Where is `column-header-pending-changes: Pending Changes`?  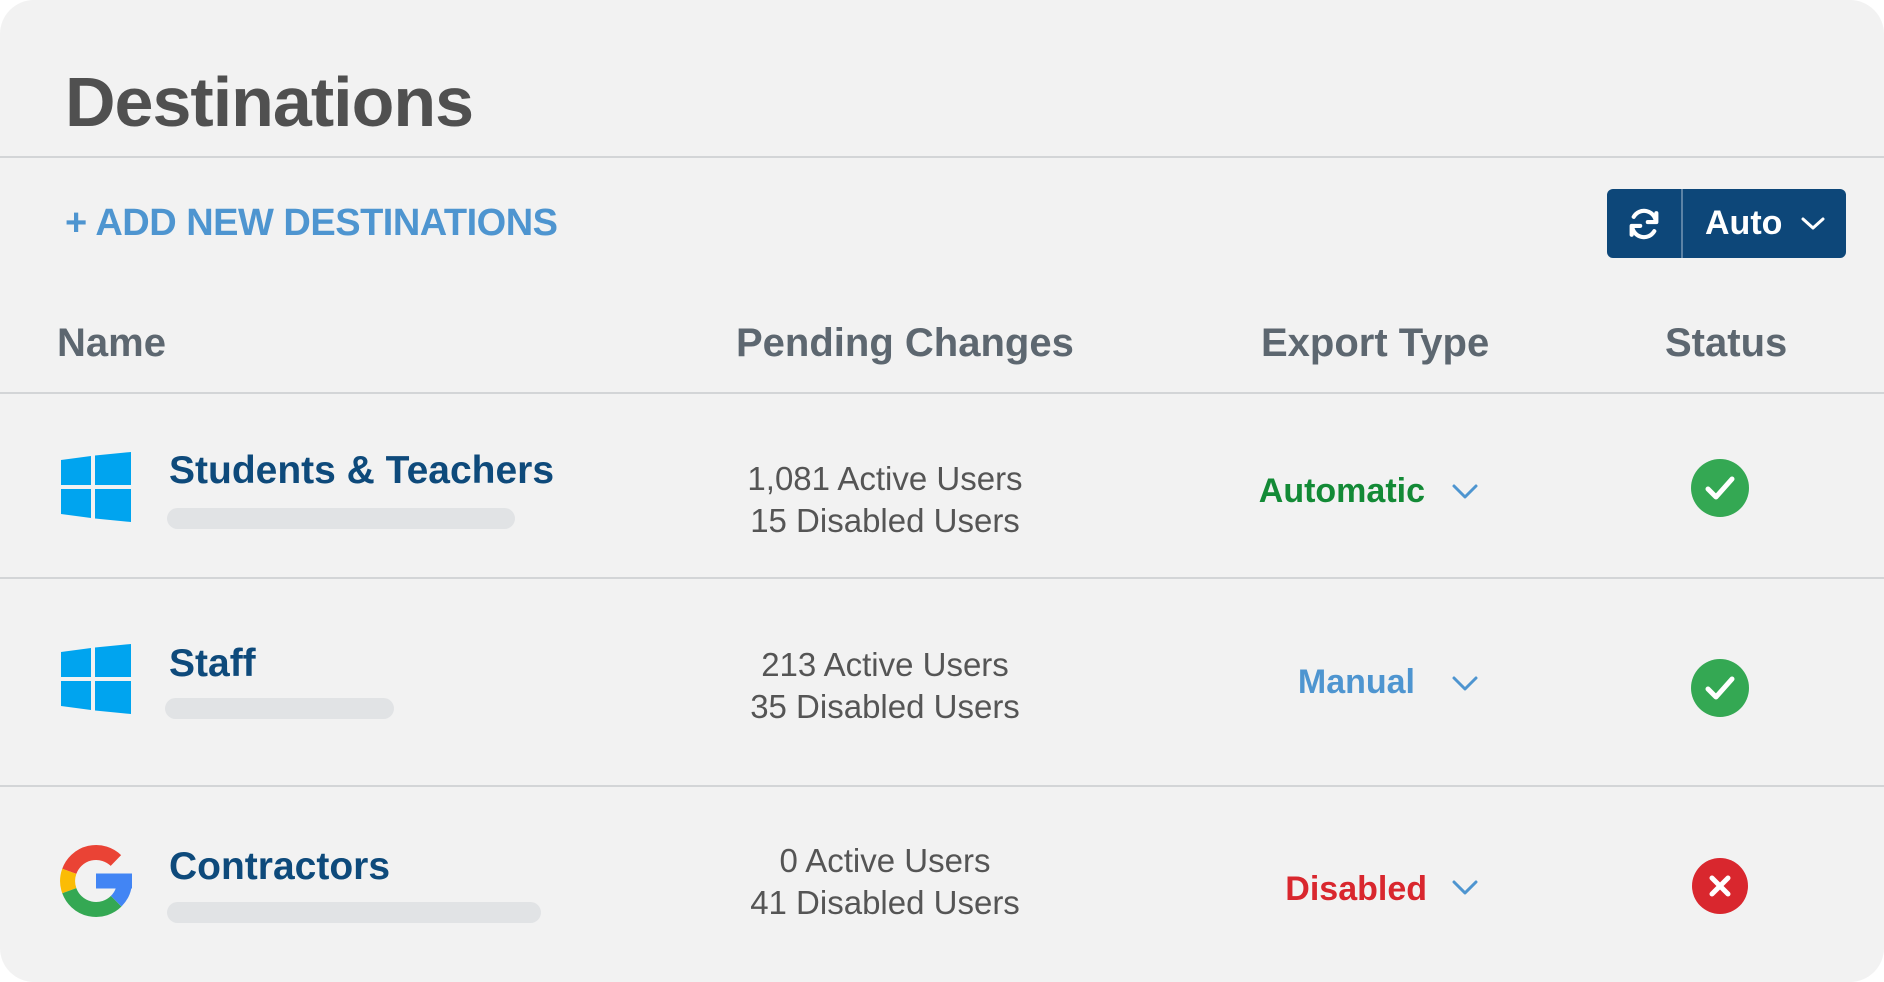
column-header-pending-changes: Pending Changes is located at coordinates (905, 343).